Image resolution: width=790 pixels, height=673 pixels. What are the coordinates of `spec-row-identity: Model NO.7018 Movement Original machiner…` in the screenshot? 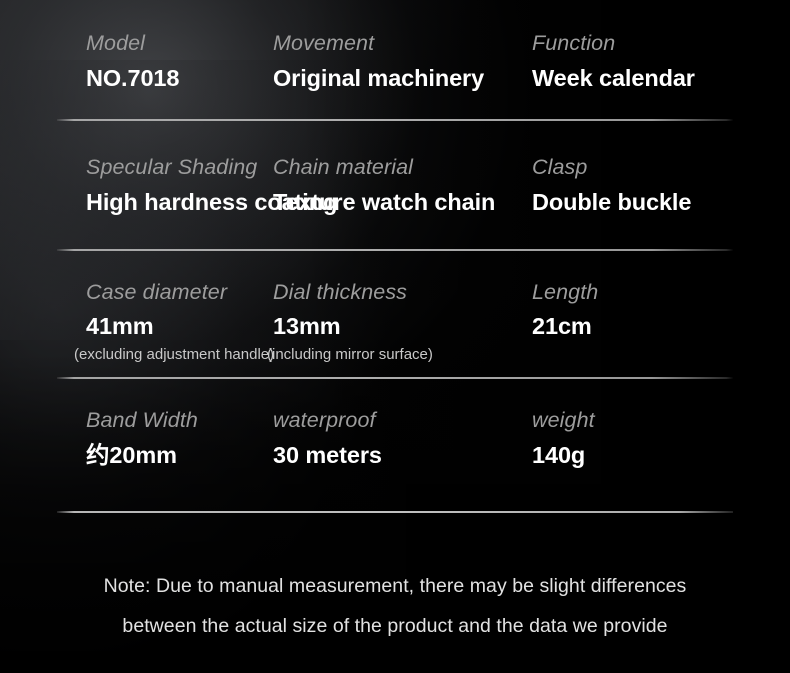 It's located at (395, 61).